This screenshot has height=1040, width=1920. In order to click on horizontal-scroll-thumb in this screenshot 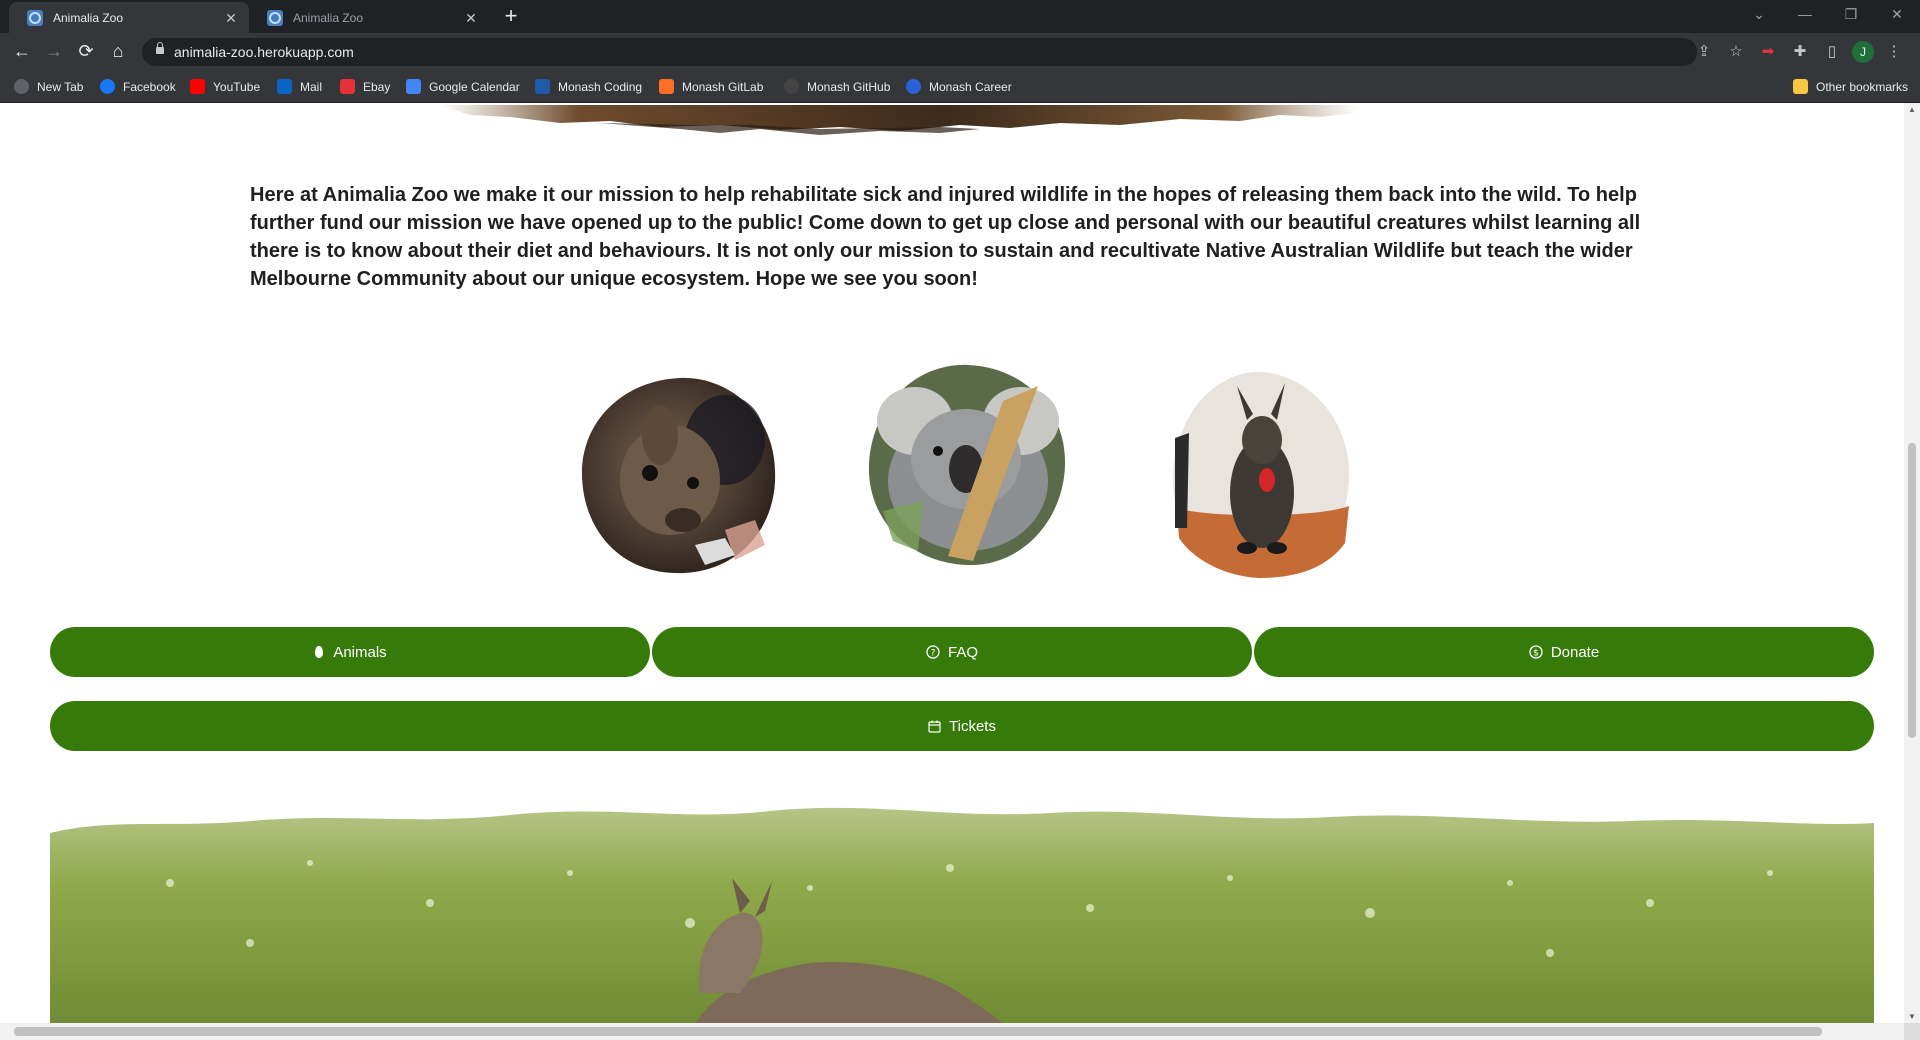, I will do `click(918, 1031)`.